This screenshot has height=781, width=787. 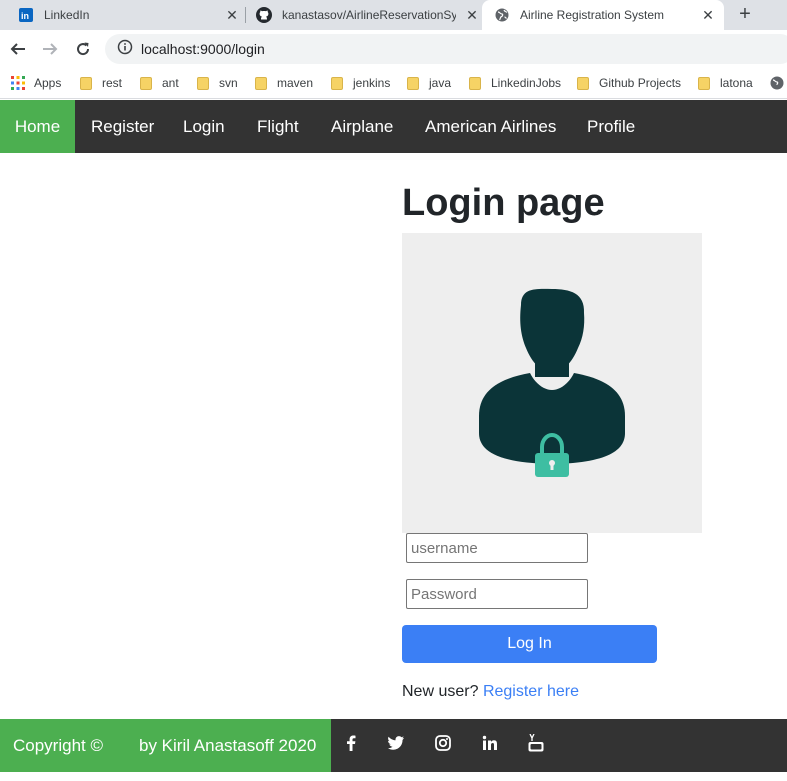 What do you see at coordinates (112, 83) in the screenshot?
I see `bookmark-label: rest` at bounding box center [112, 83].